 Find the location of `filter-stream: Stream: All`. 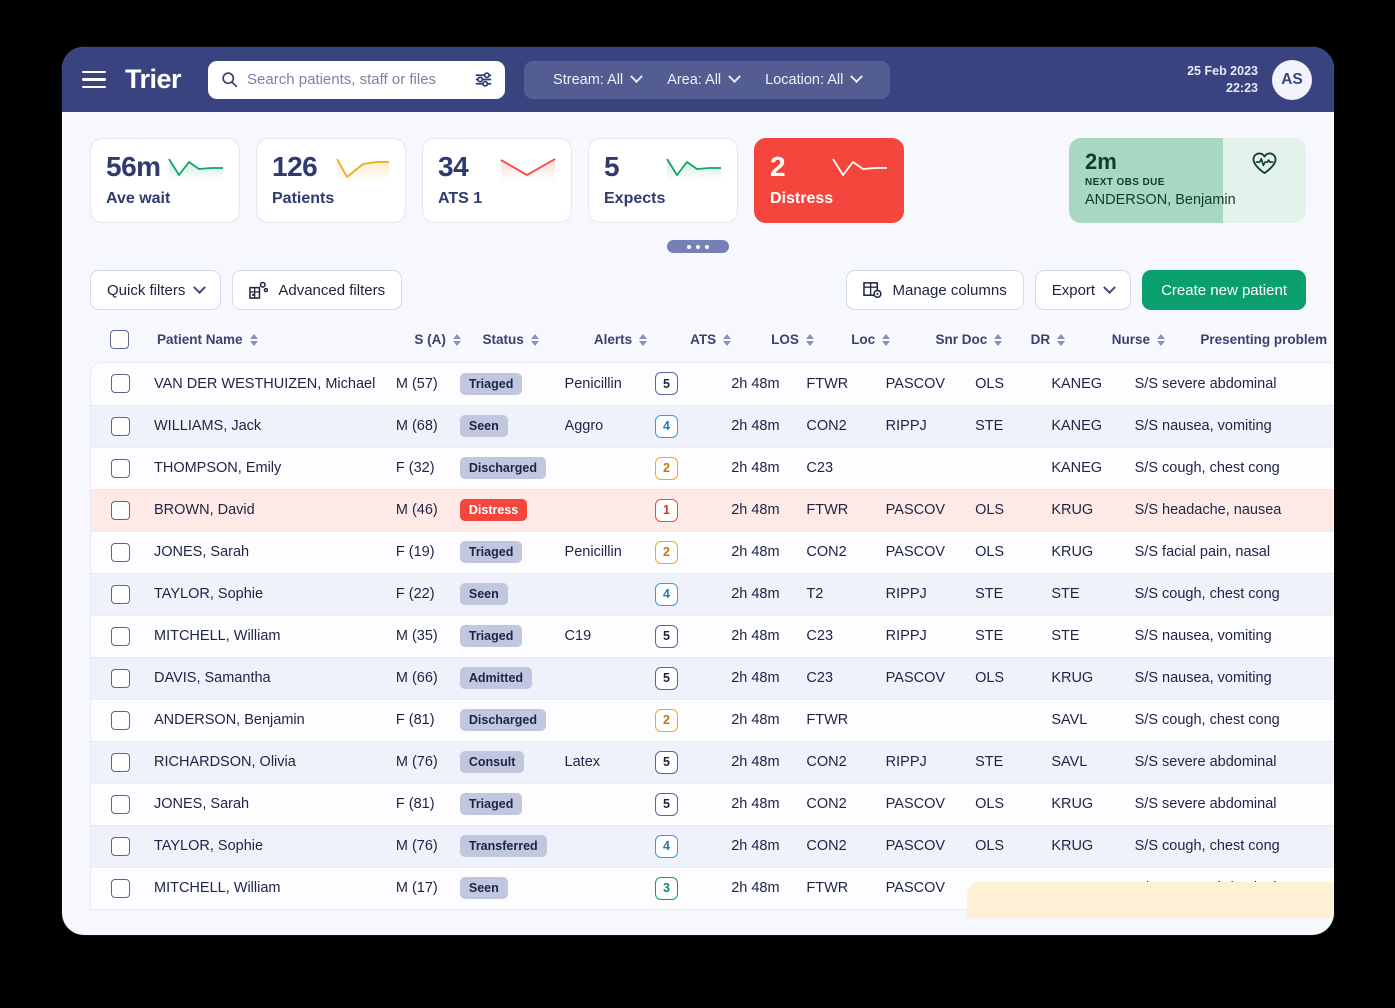

filter-stream: Stream: All is located at coordinates (597, 79).